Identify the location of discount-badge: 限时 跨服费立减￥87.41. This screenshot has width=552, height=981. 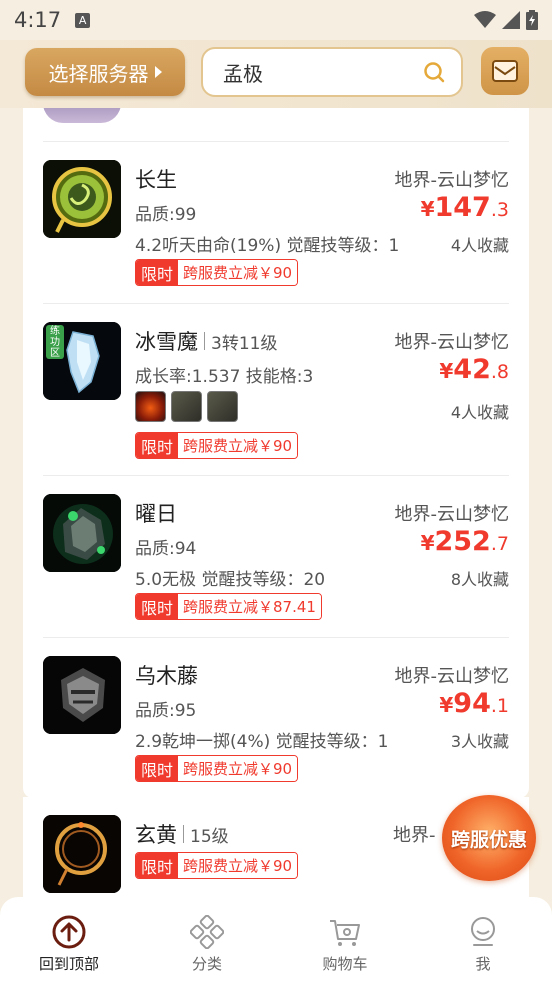
(228, 606).